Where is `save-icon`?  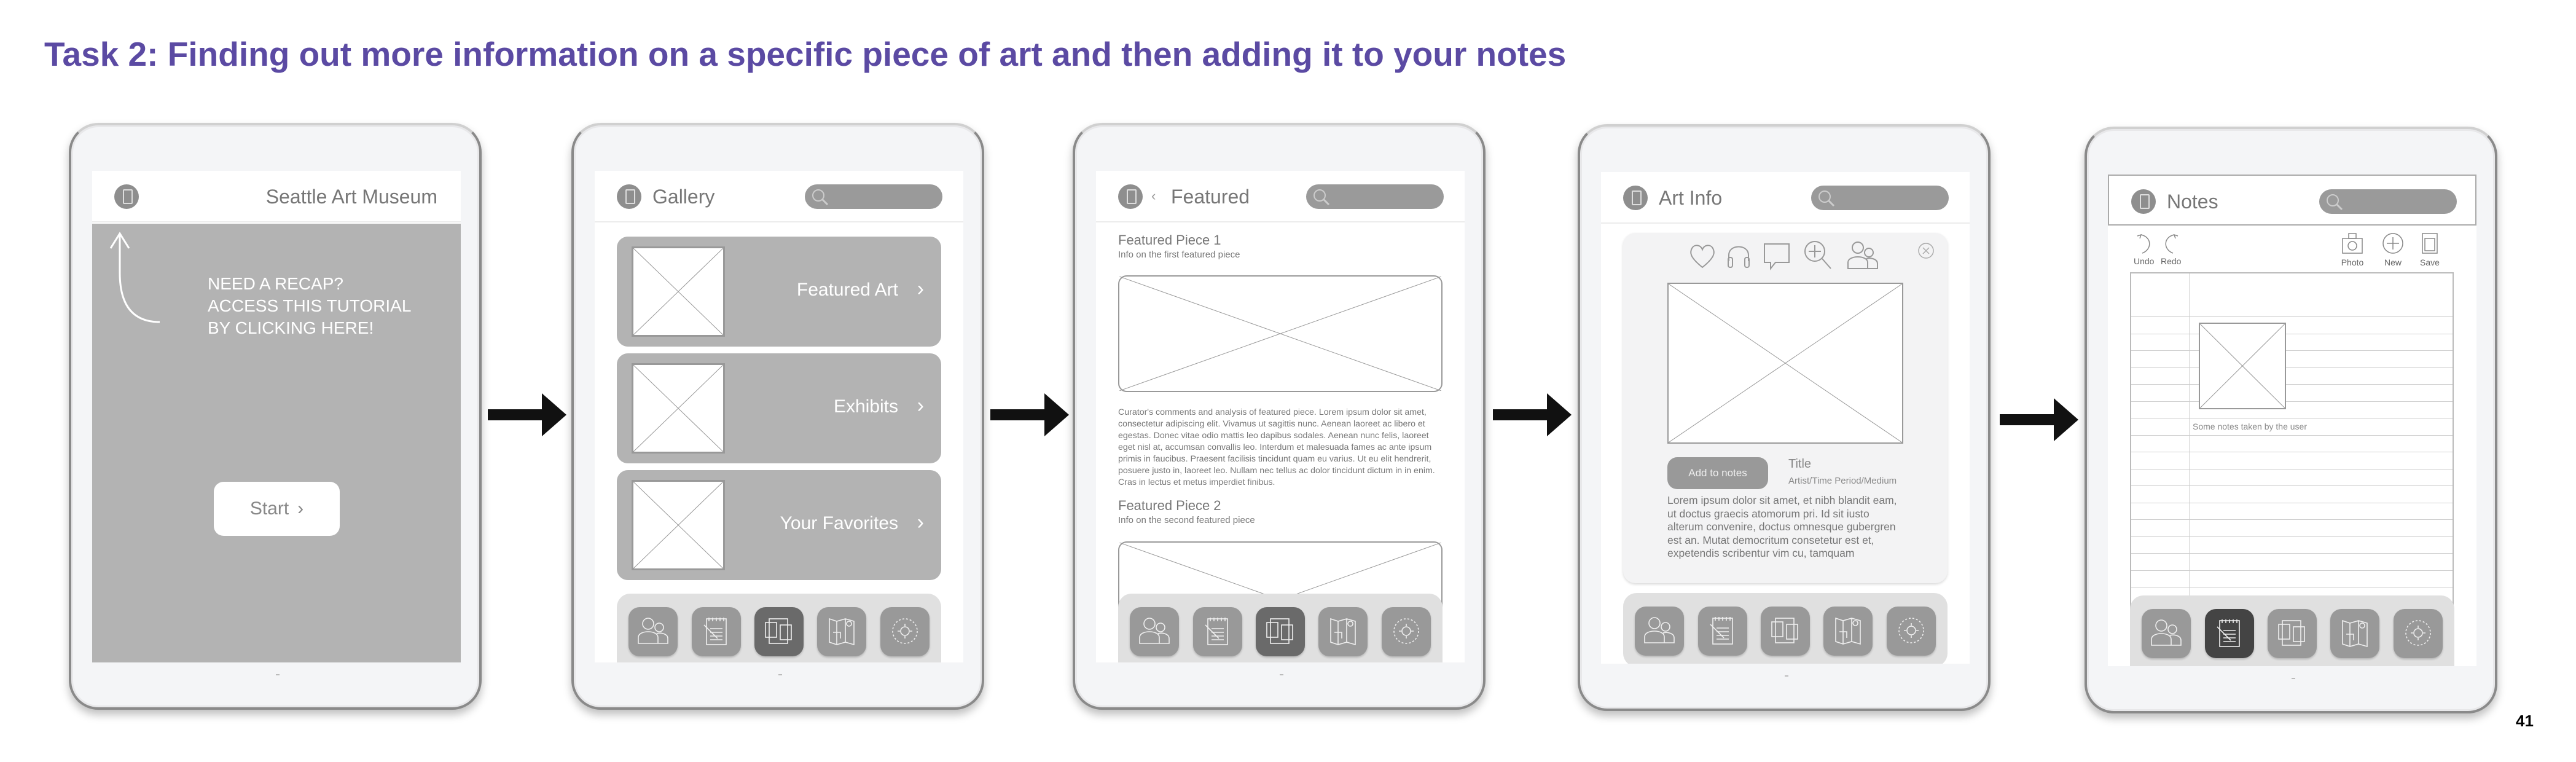
save-icon is located at coordinates (2430, 243).